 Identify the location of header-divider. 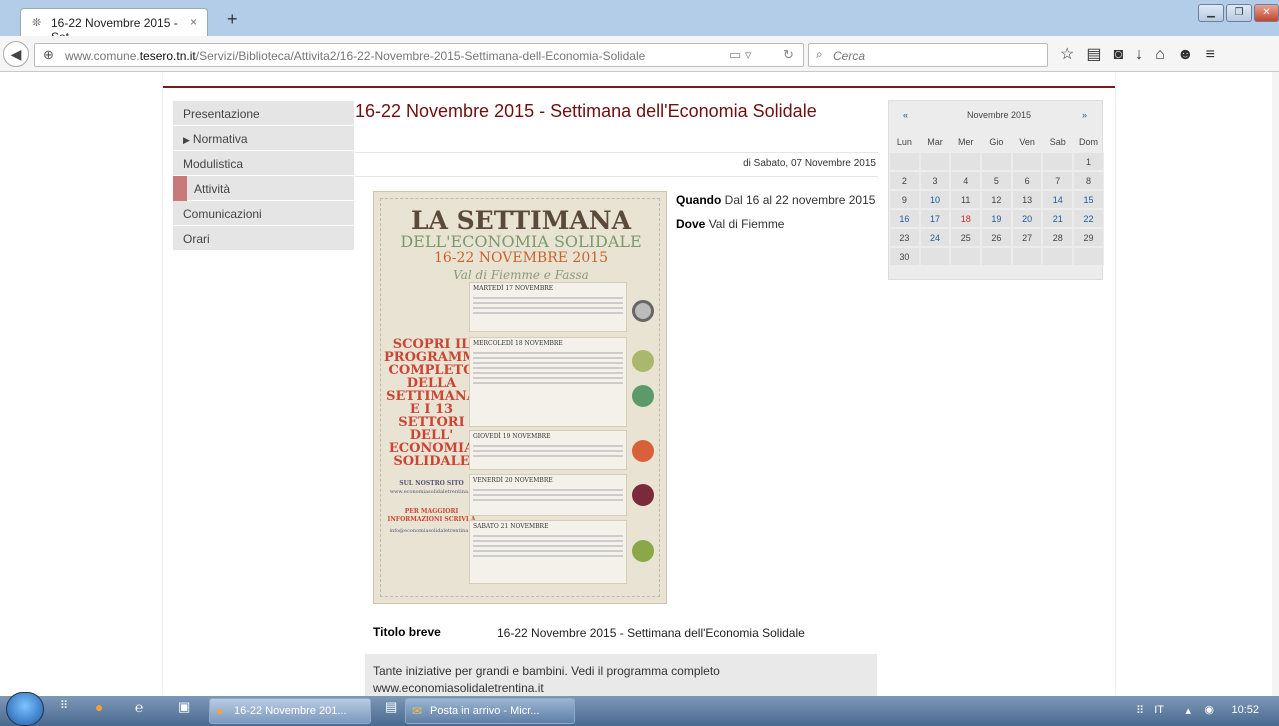
(639, 87).